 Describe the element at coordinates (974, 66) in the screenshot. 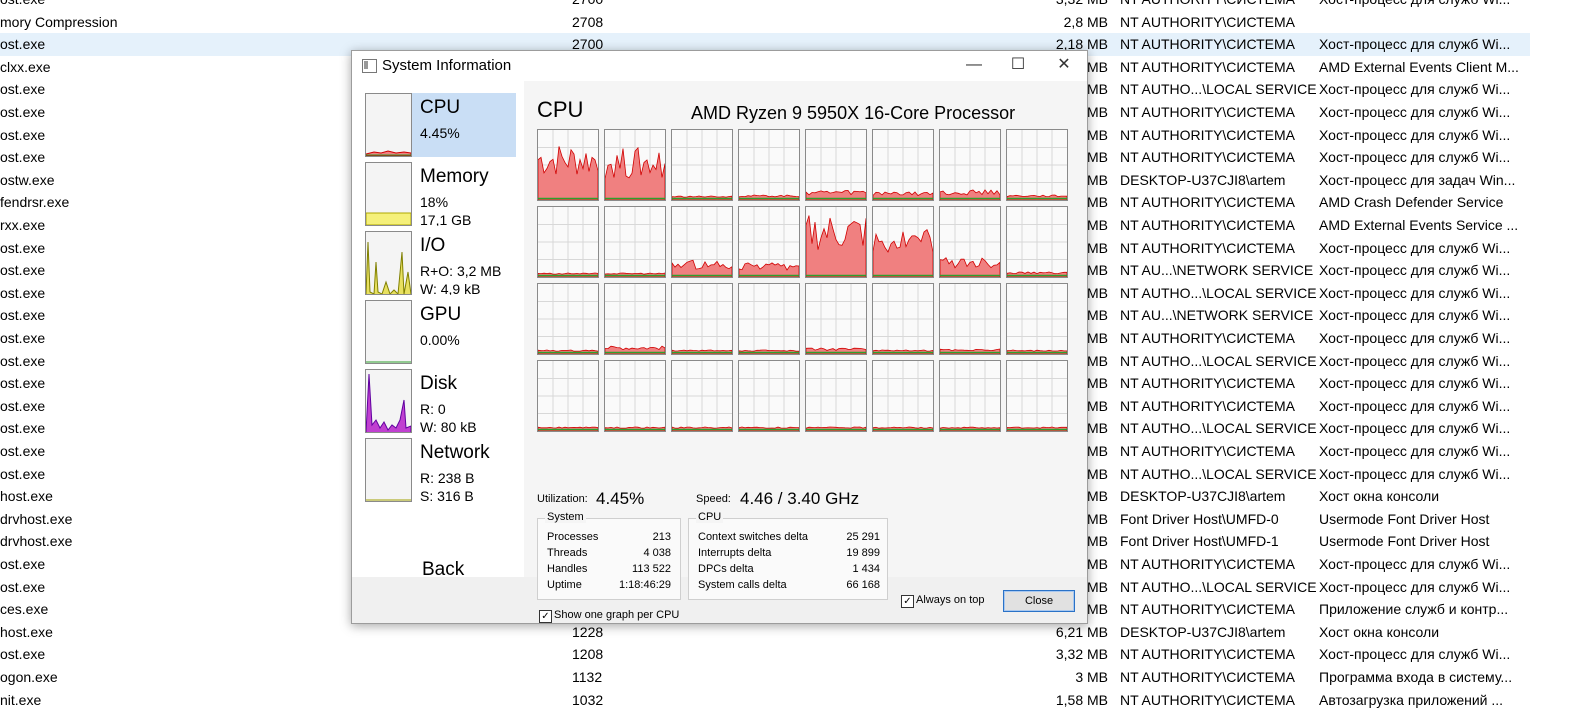

I see `minimize-icon: —` at that location.